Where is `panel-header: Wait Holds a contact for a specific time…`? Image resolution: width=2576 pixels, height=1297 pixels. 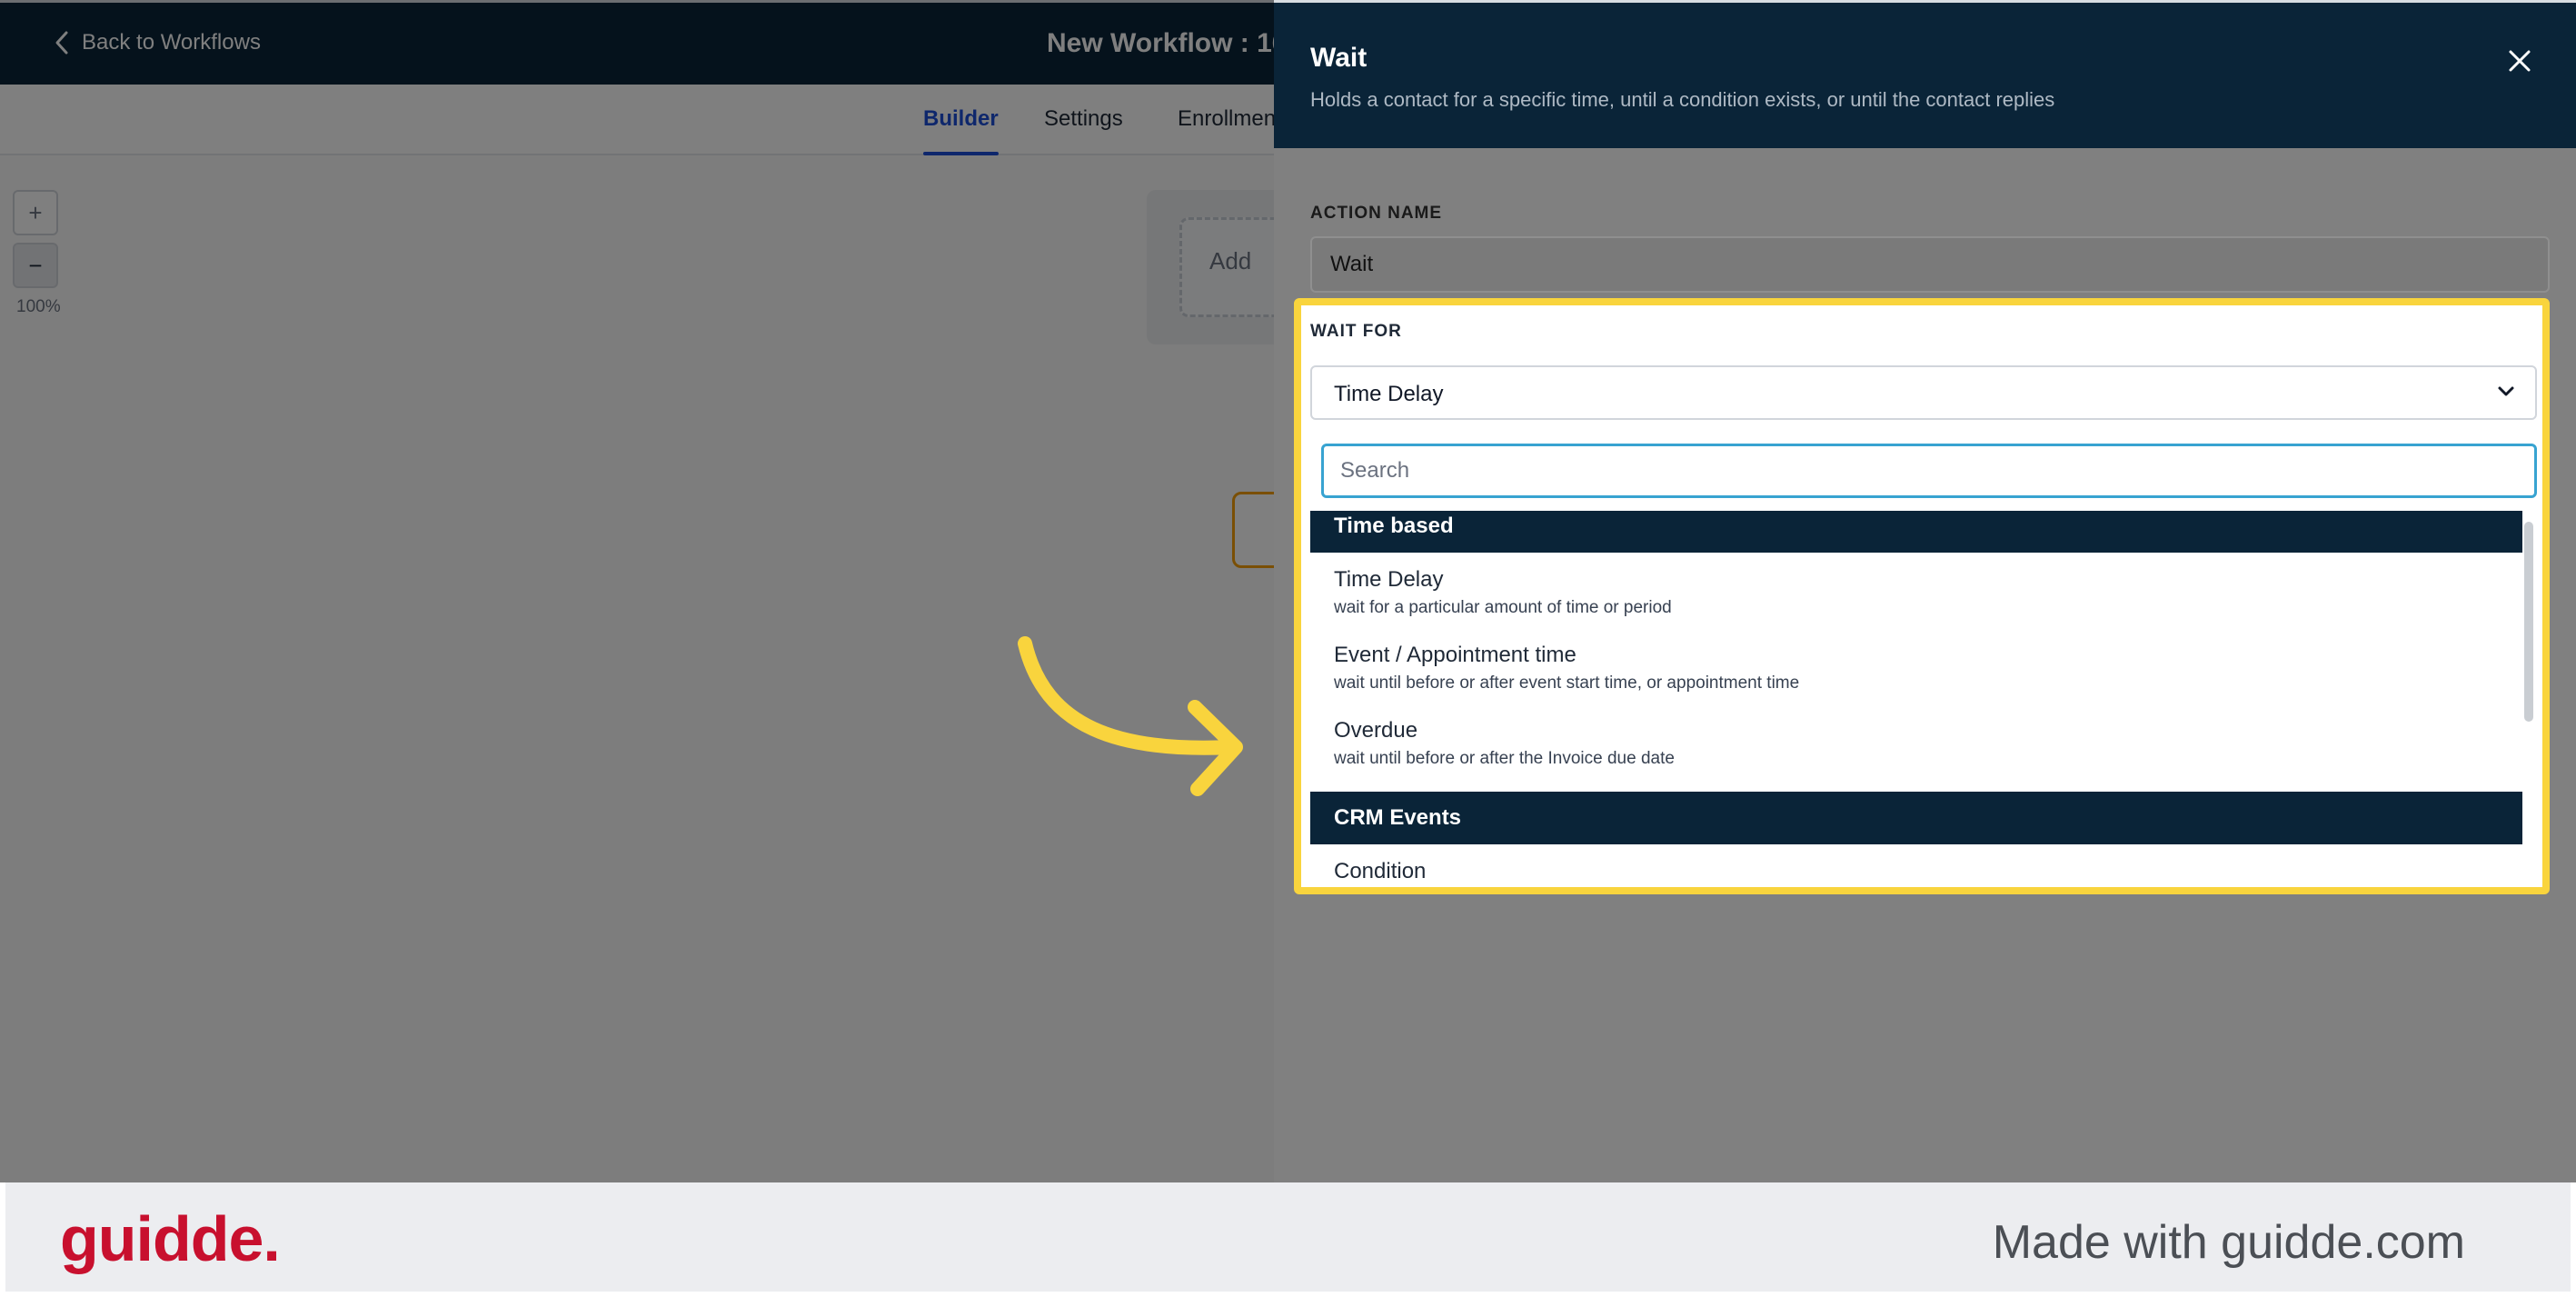 panel-header: Wait Holds a contact for a specific time… is located at coordinates (1925, 74).